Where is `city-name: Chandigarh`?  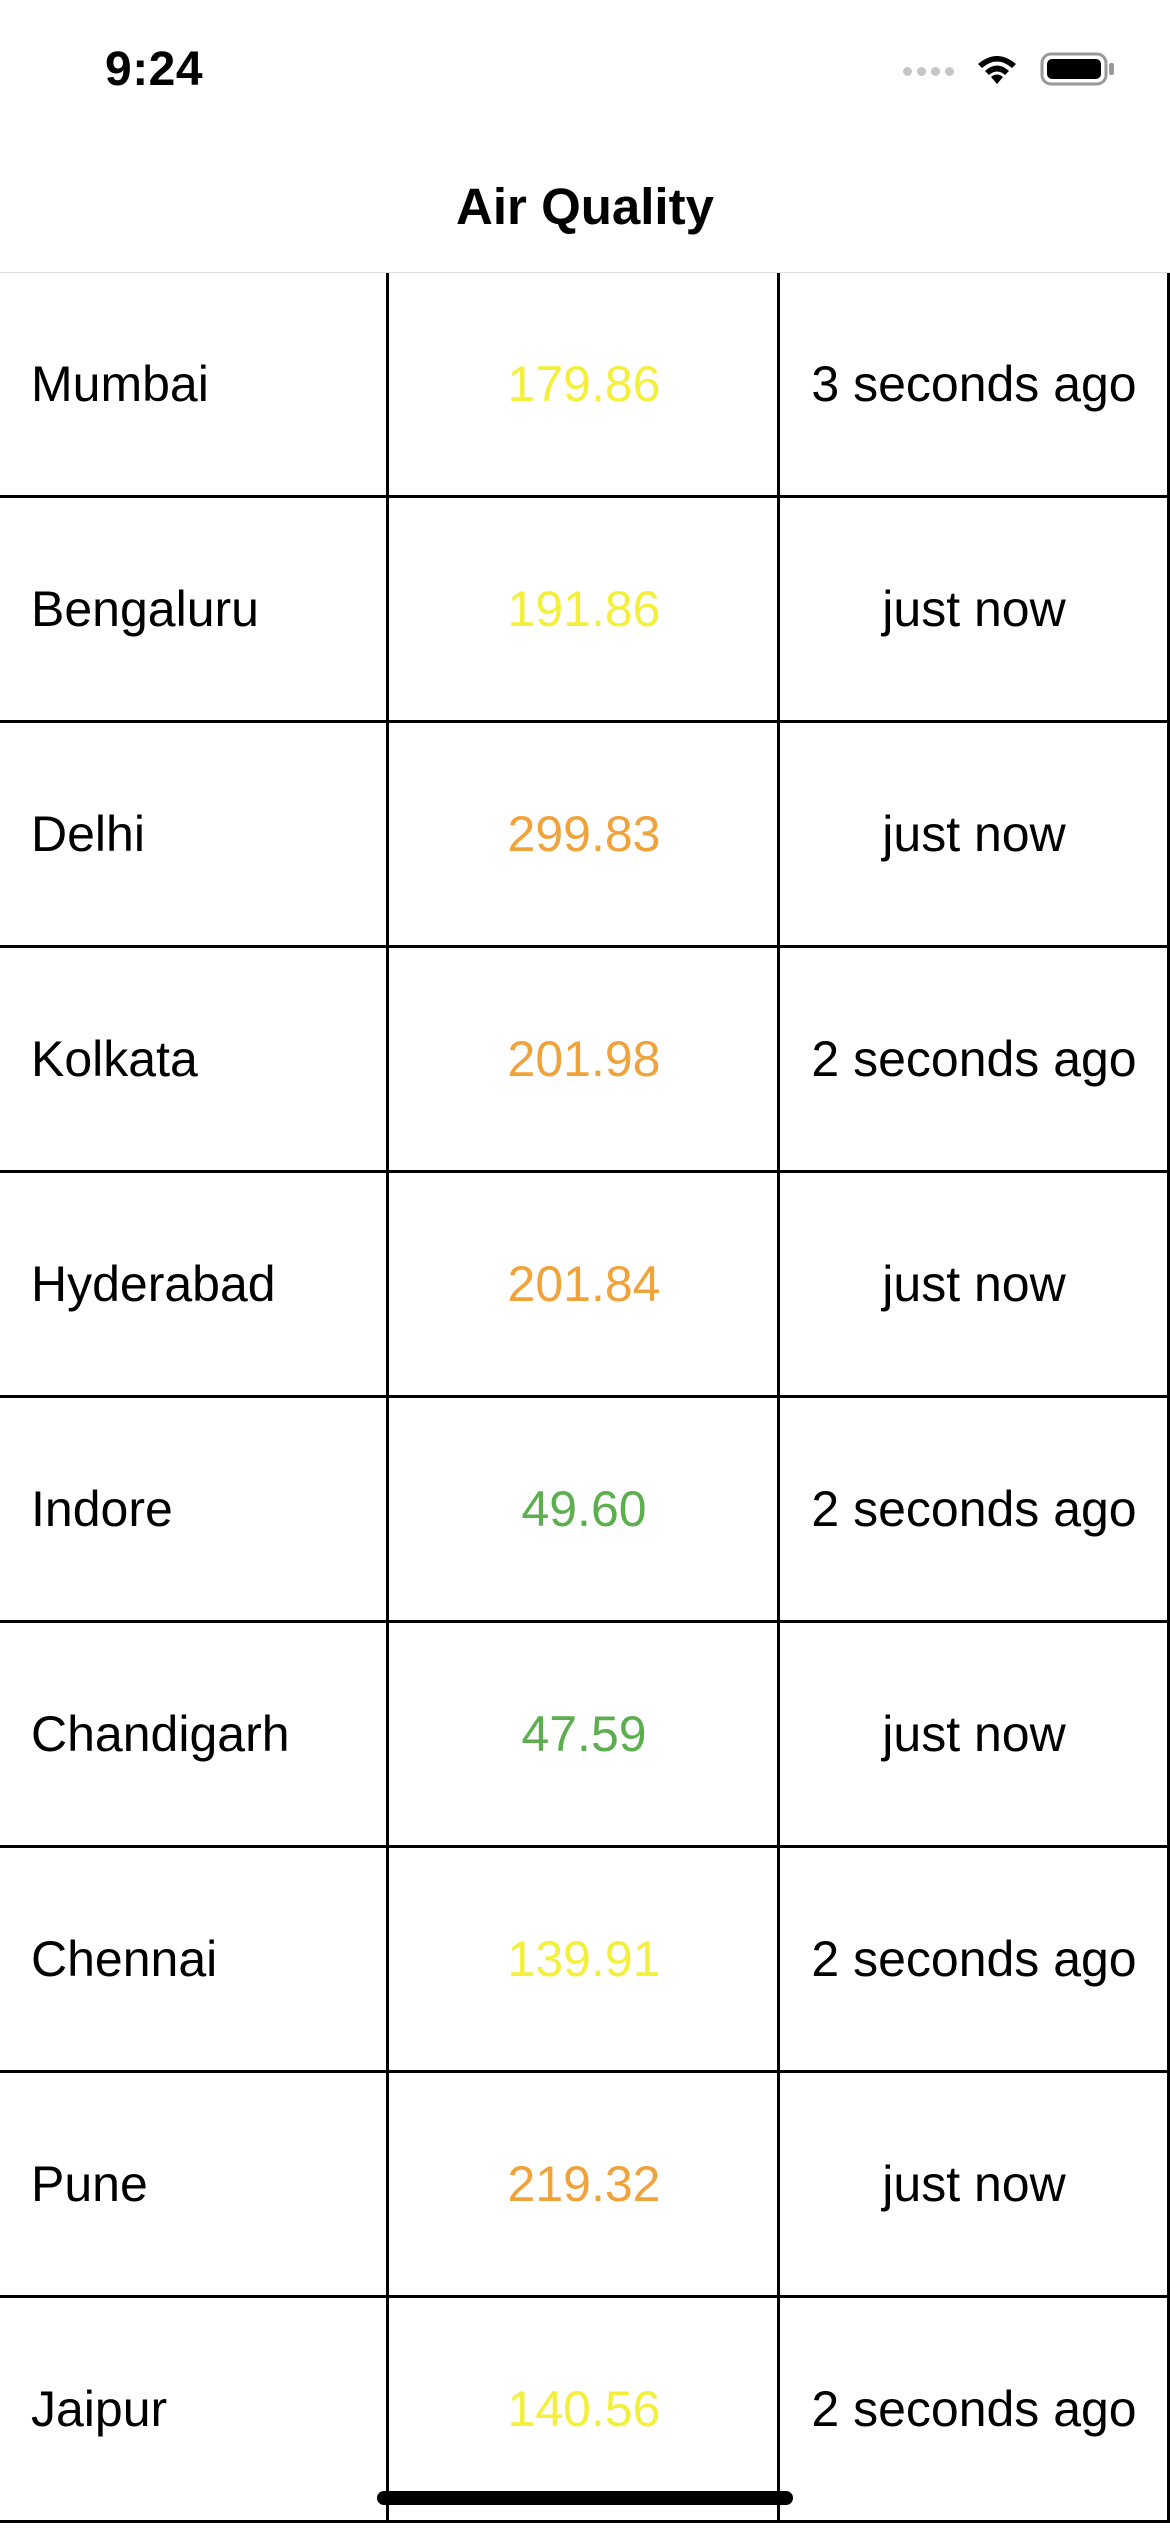 city-name: Chandigarh is located at coordinates (160, 1734).